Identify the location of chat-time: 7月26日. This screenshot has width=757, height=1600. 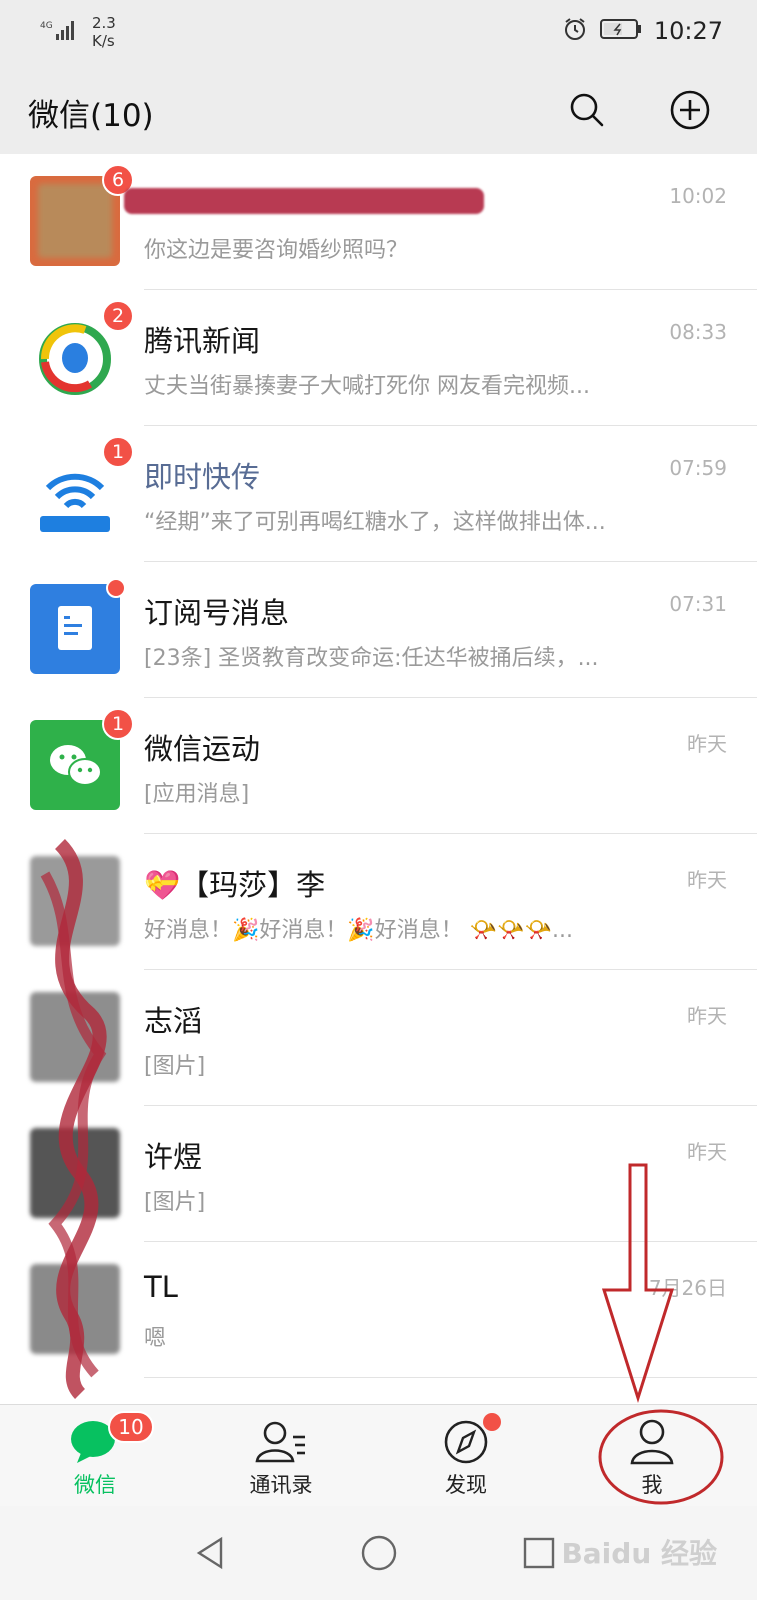
(687, 1288).